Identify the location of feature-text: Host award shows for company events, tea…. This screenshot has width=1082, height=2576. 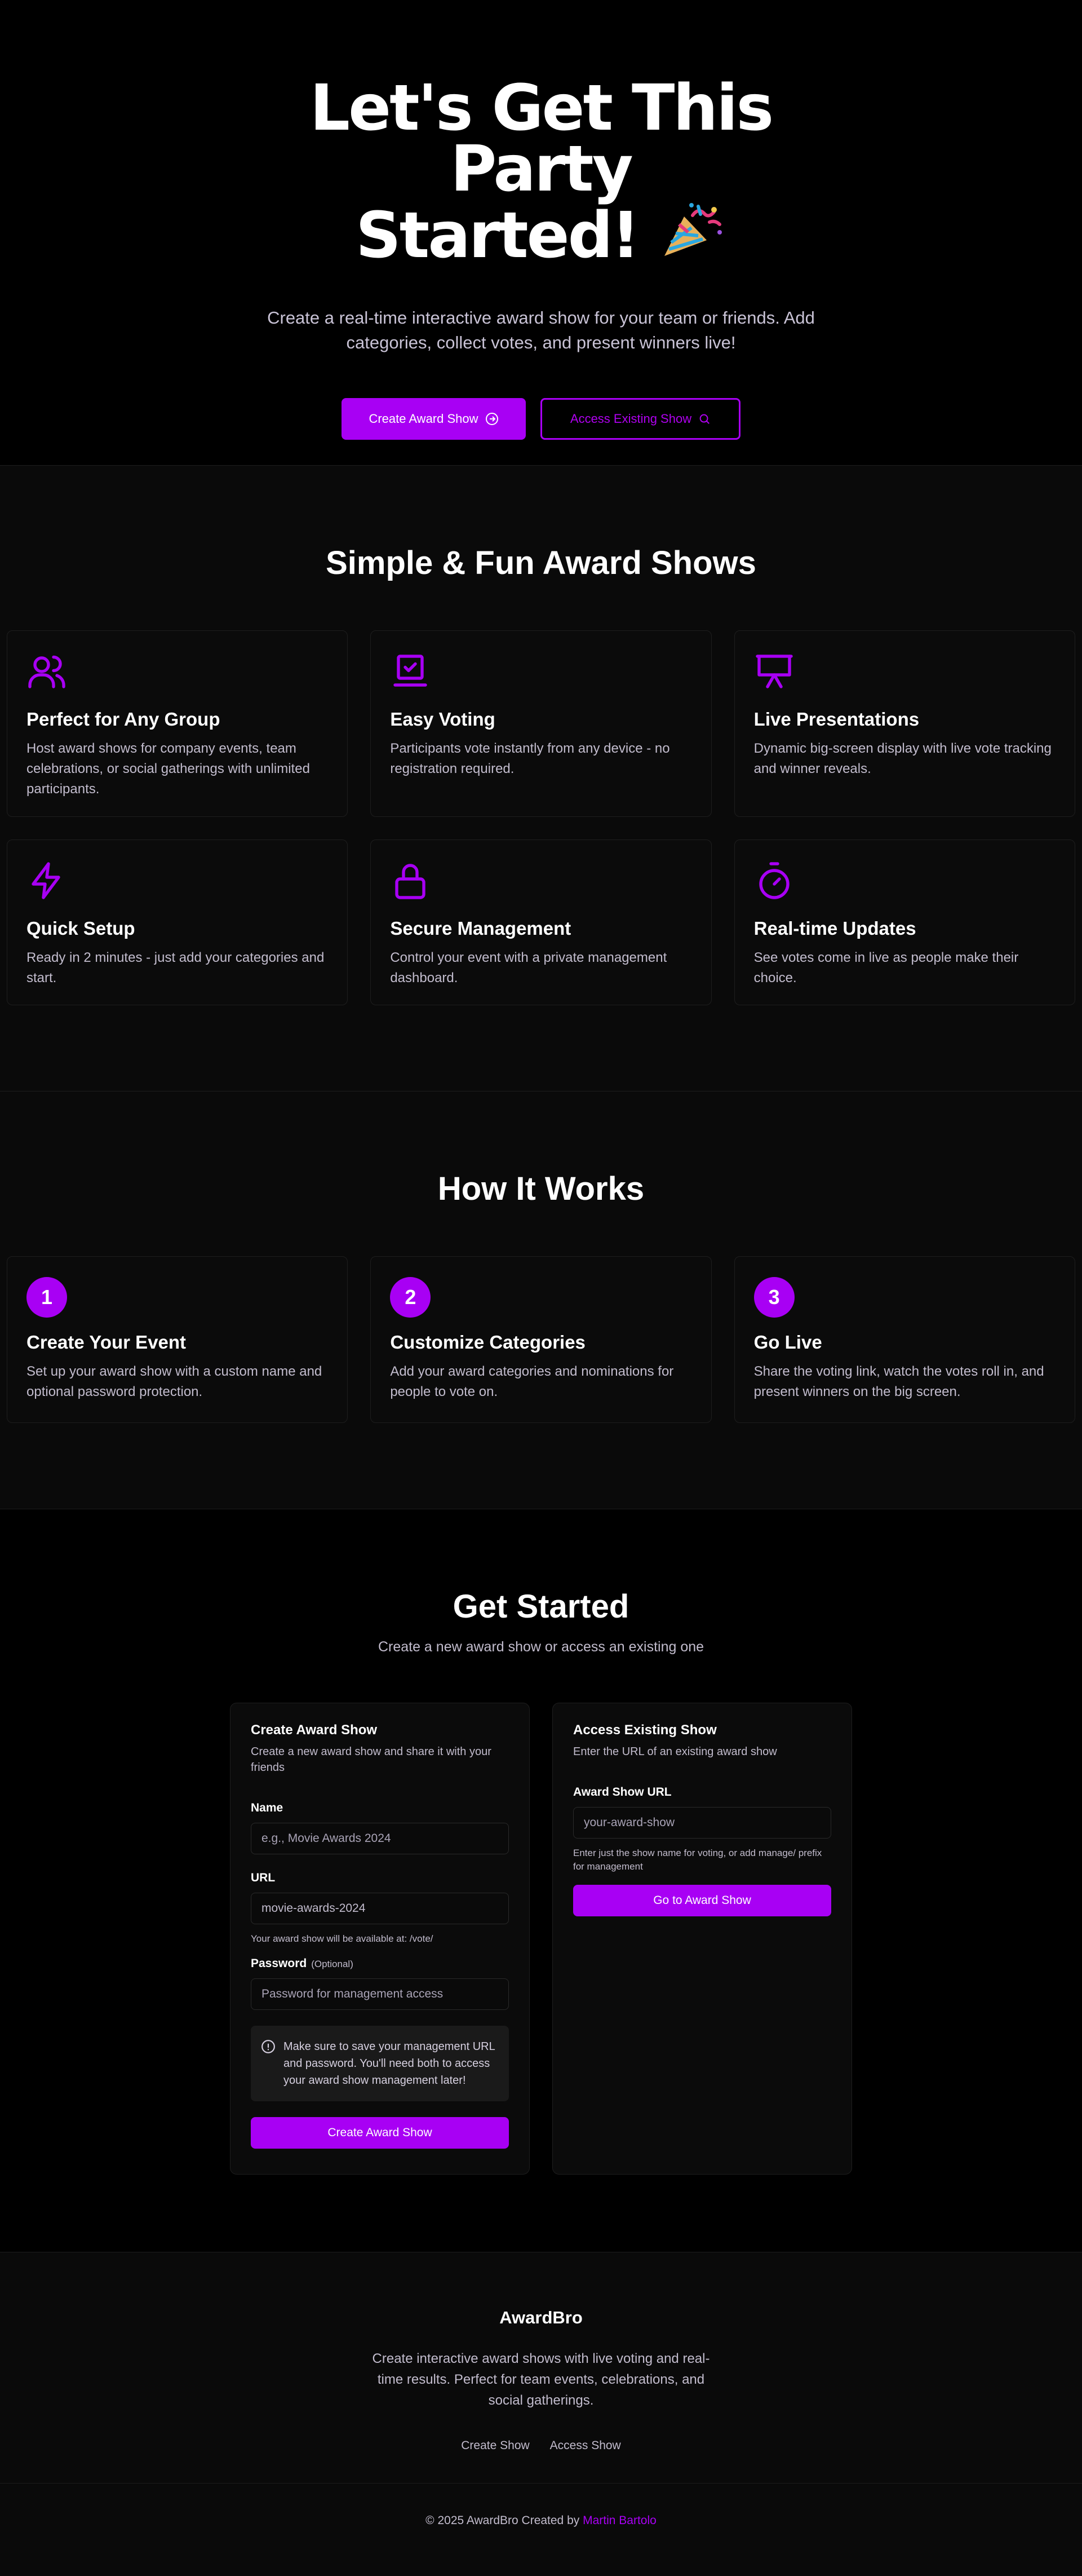
(168, 769).